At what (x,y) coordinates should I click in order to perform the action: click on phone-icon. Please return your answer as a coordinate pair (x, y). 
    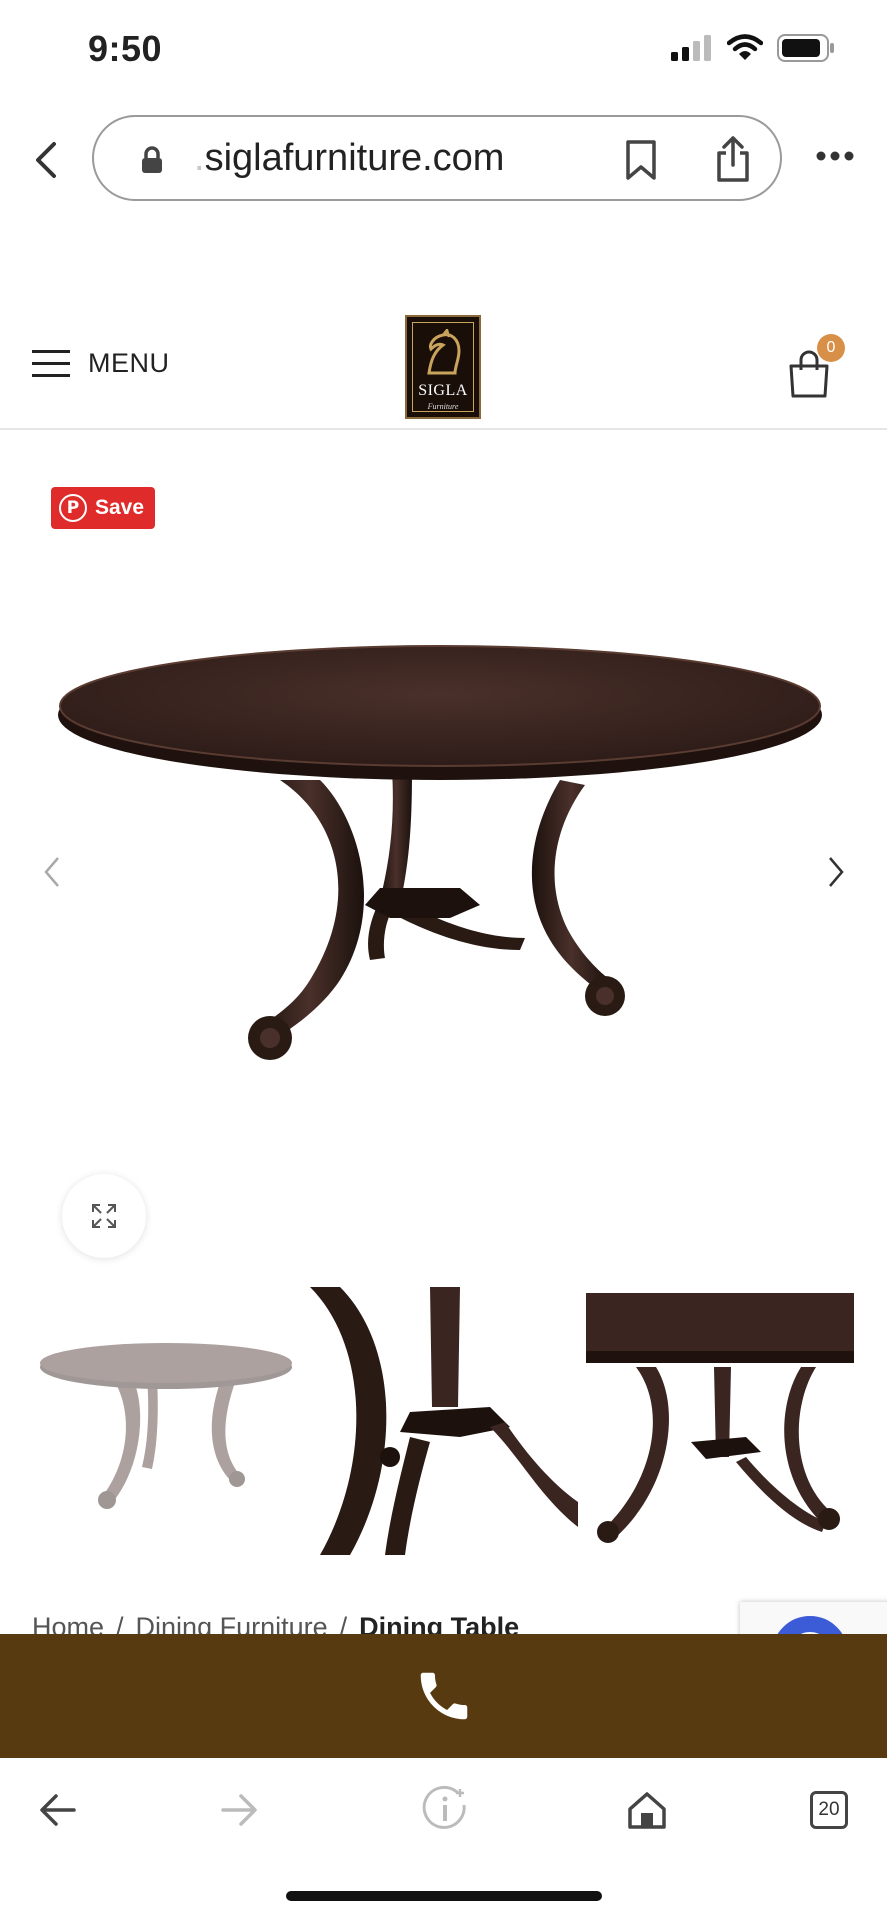
    Looking at the image, I should click on (443, 1696).